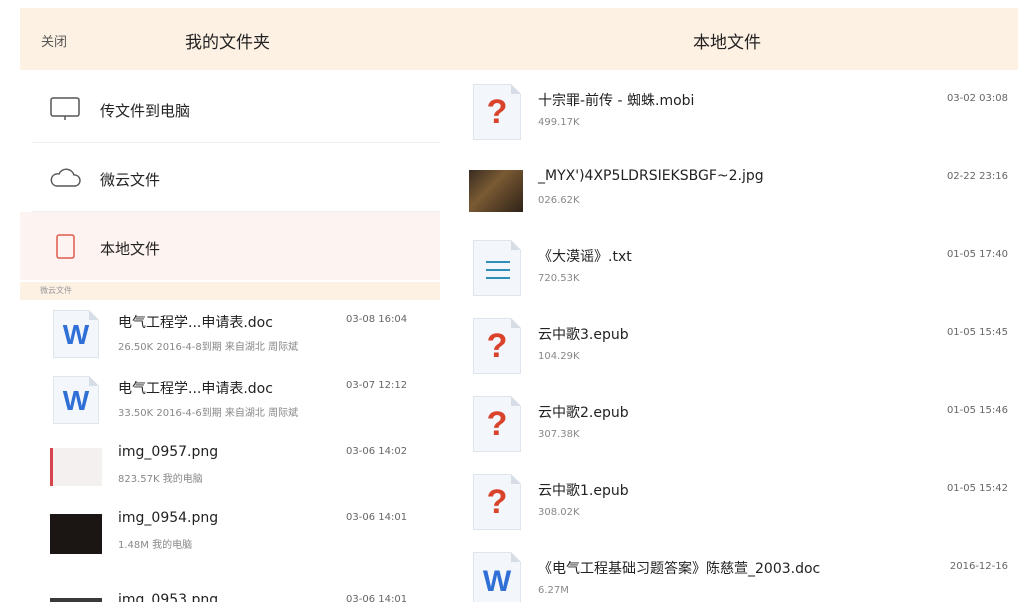  I want to click on close-button: 关闭, so click(54, 40).